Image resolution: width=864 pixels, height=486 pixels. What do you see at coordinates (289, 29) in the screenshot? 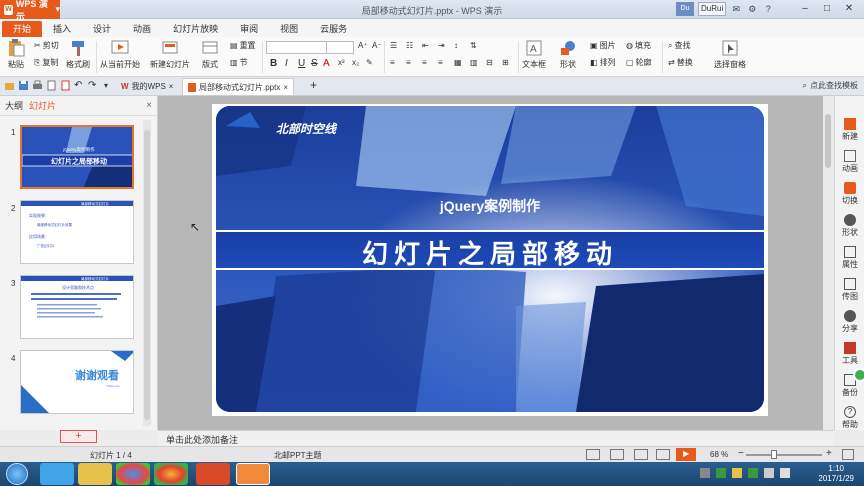
I see `tab-6: 视图` at bounding box center [289, 29].